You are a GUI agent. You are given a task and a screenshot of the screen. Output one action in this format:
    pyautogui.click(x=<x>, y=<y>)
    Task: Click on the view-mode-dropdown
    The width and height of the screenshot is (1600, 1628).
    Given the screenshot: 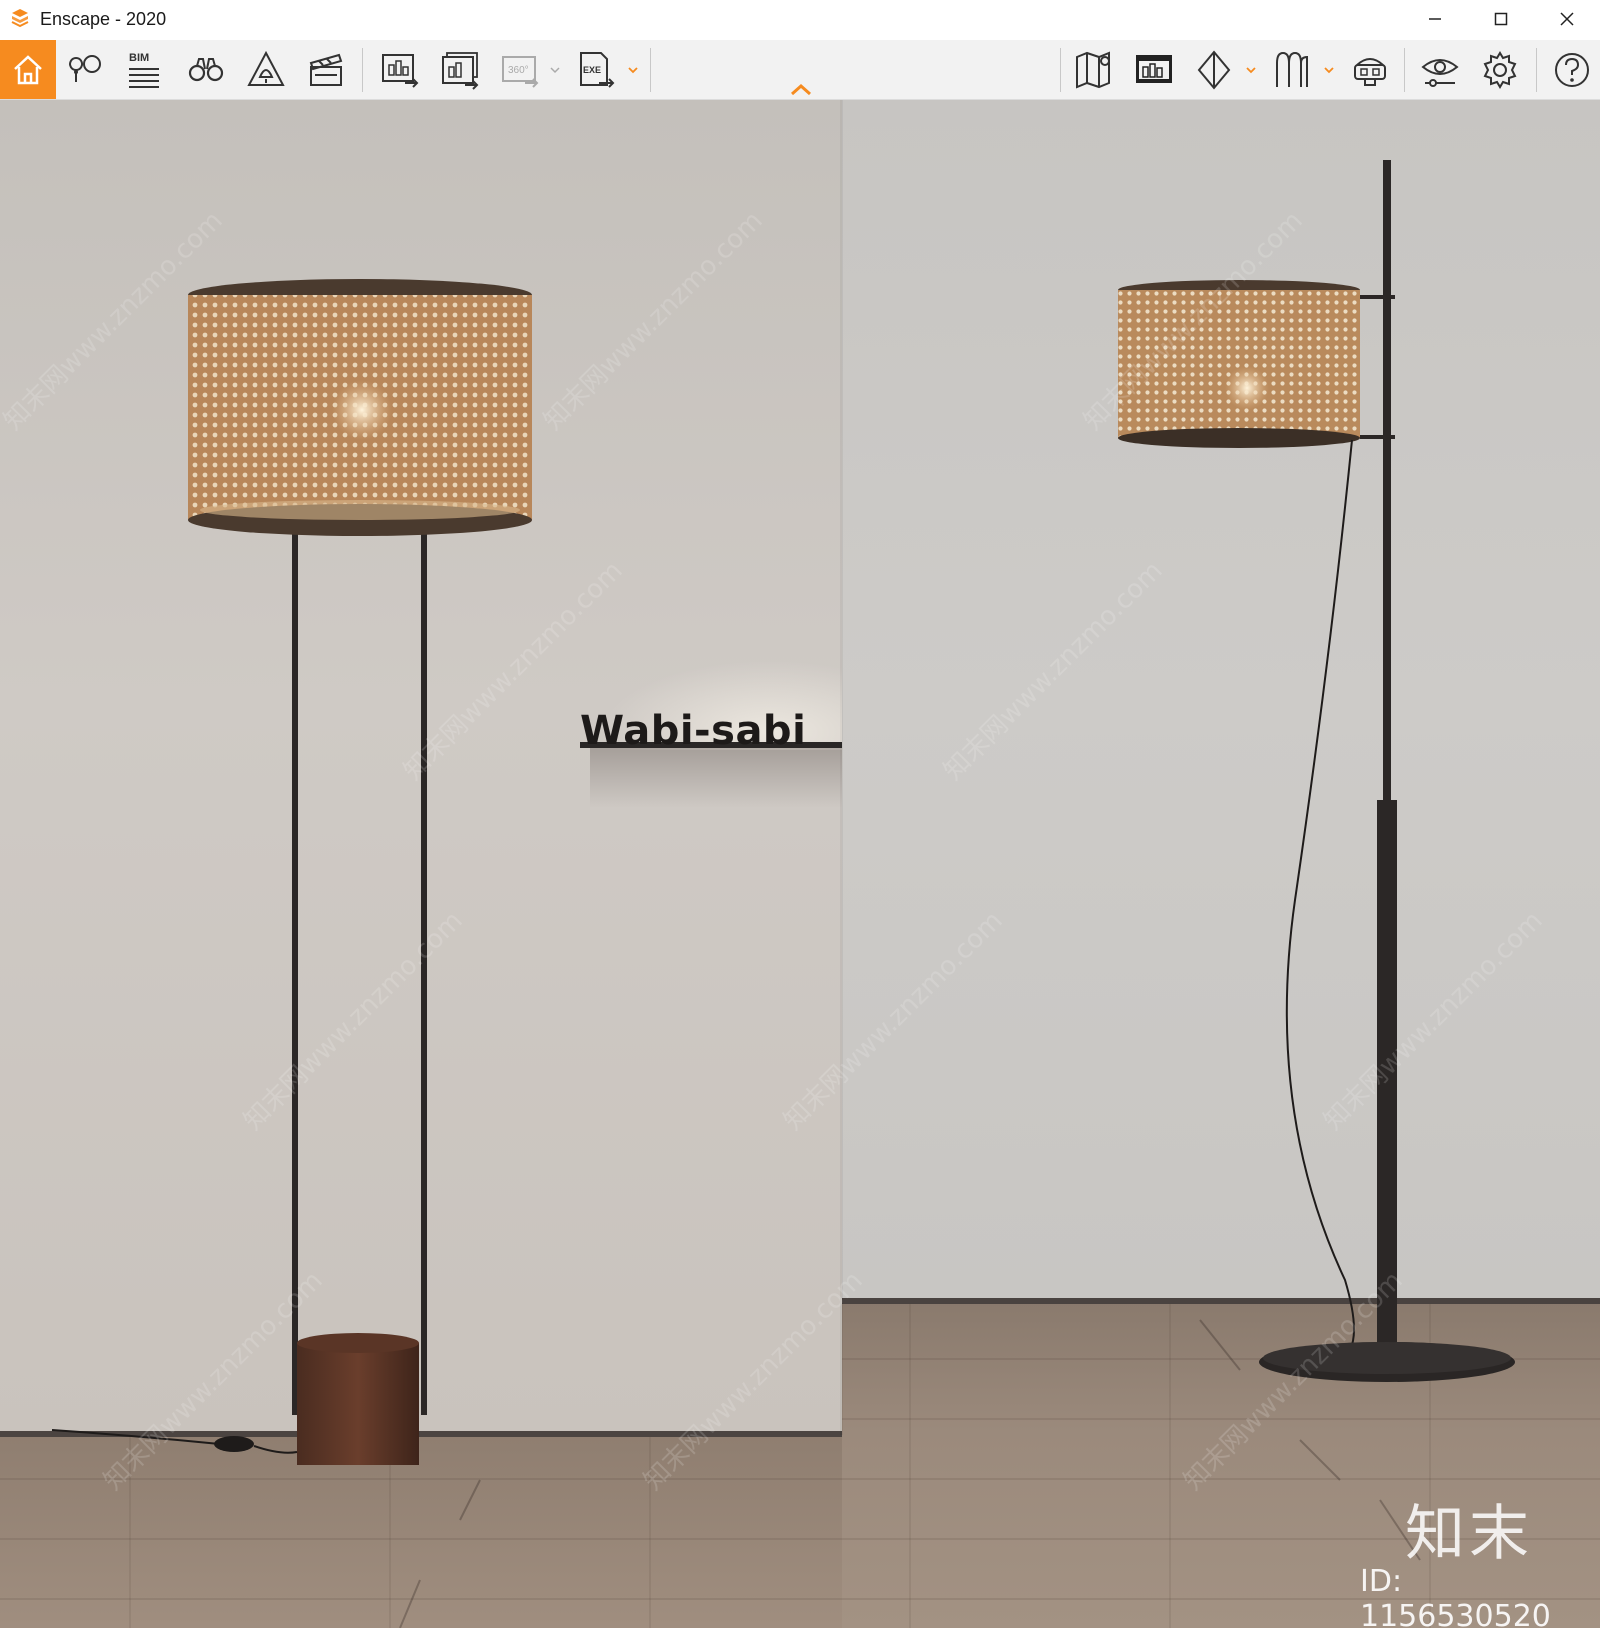 What is the action you would take?
    pyautogui.click(x=1251, y=70)
    